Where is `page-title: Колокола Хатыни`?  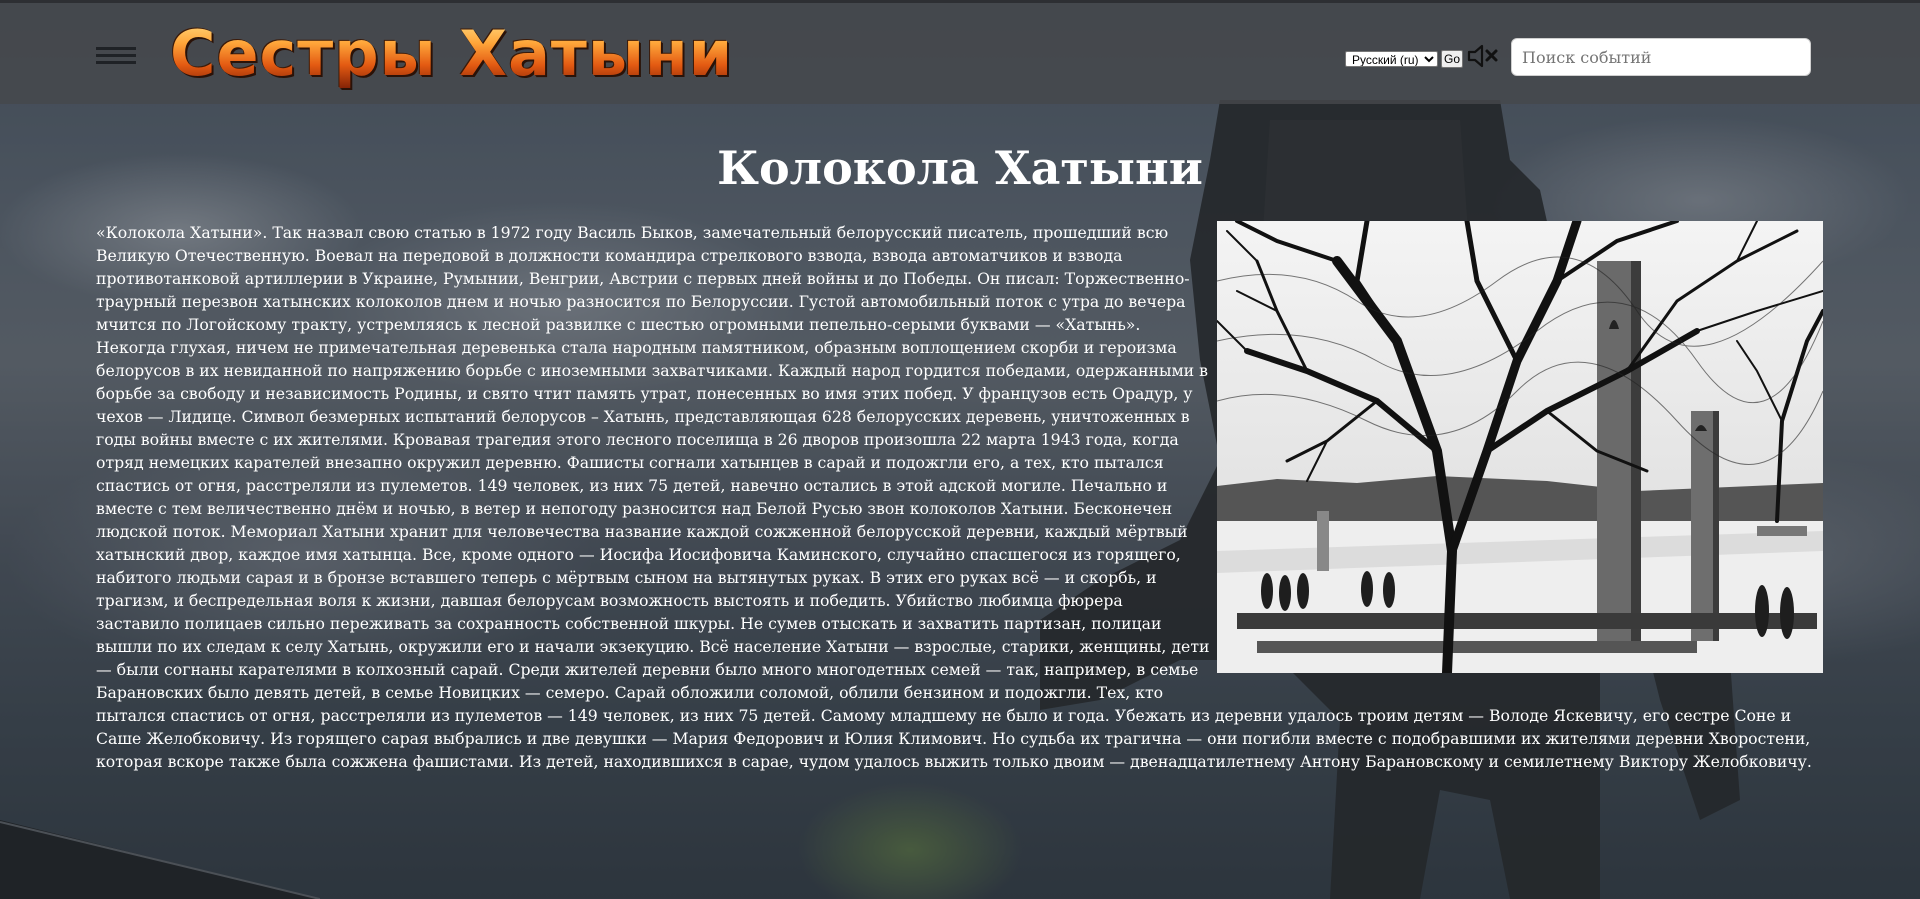
page-title: Колокола Хатыни is located at coordinates (960, 168).